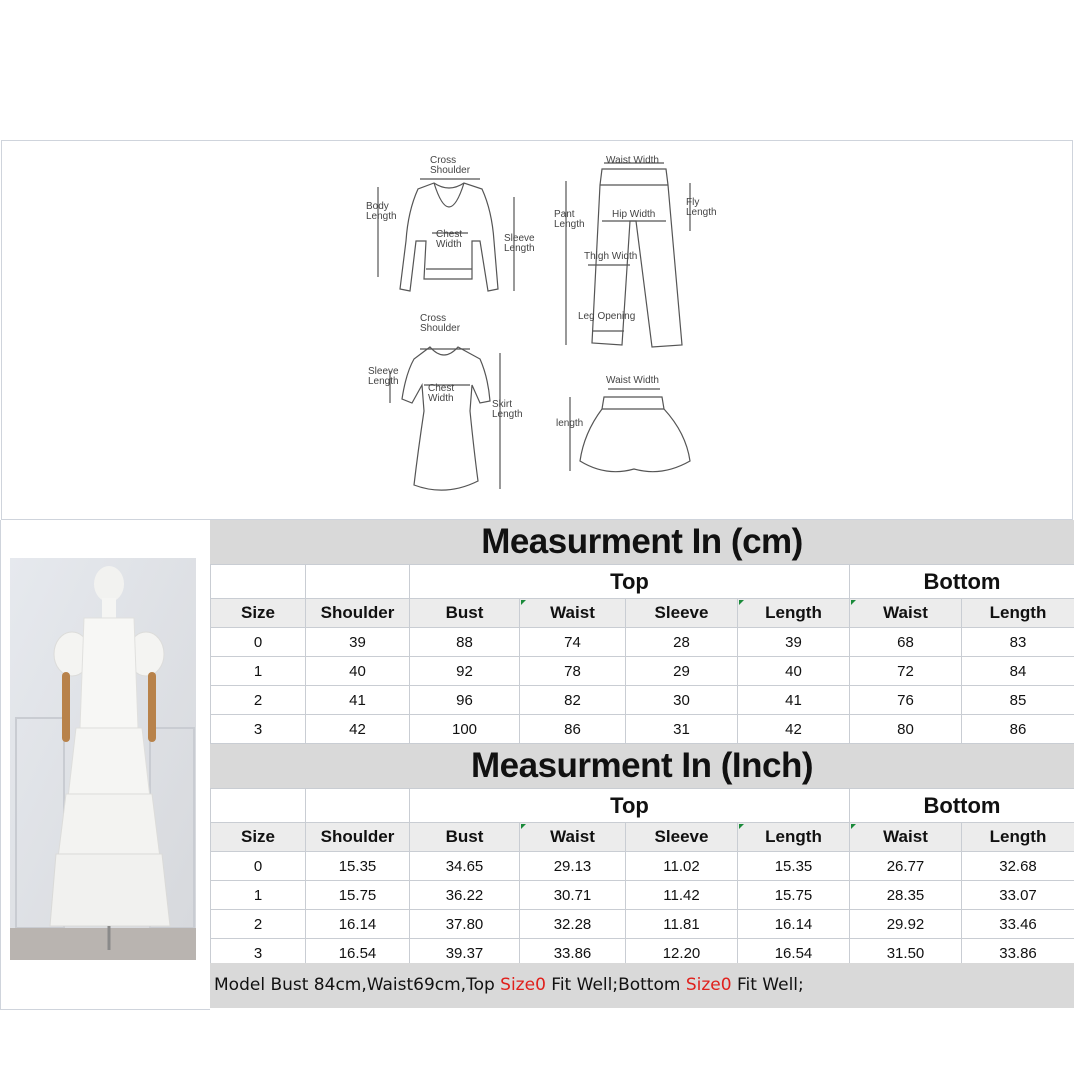 This screenshot has height=1074, width=1074. What do you see at coordinates (642, 542) in the screenshot?
I see `cm-table-title: Measurment In (cm)` at bounding box center [642, 542].